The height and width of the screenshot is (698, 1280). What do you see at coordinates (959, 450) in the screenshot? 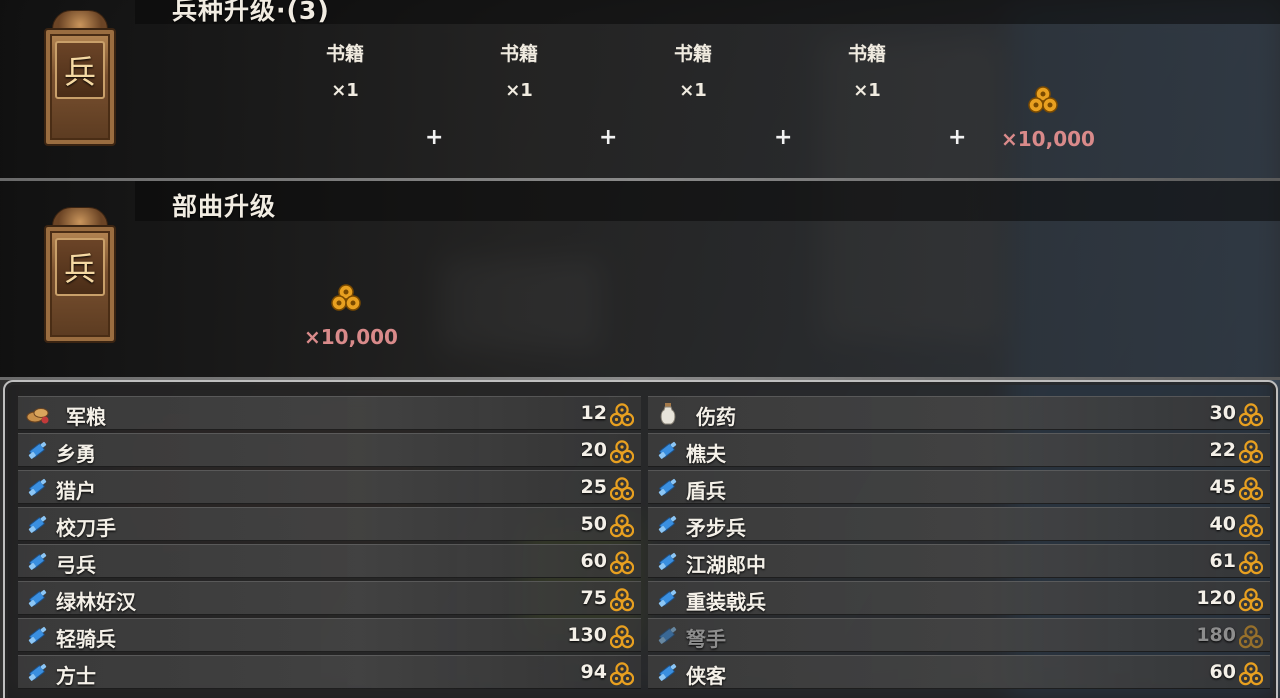
I see `shop-item-row: 樵夫 22` at bounding box center [959, 450].